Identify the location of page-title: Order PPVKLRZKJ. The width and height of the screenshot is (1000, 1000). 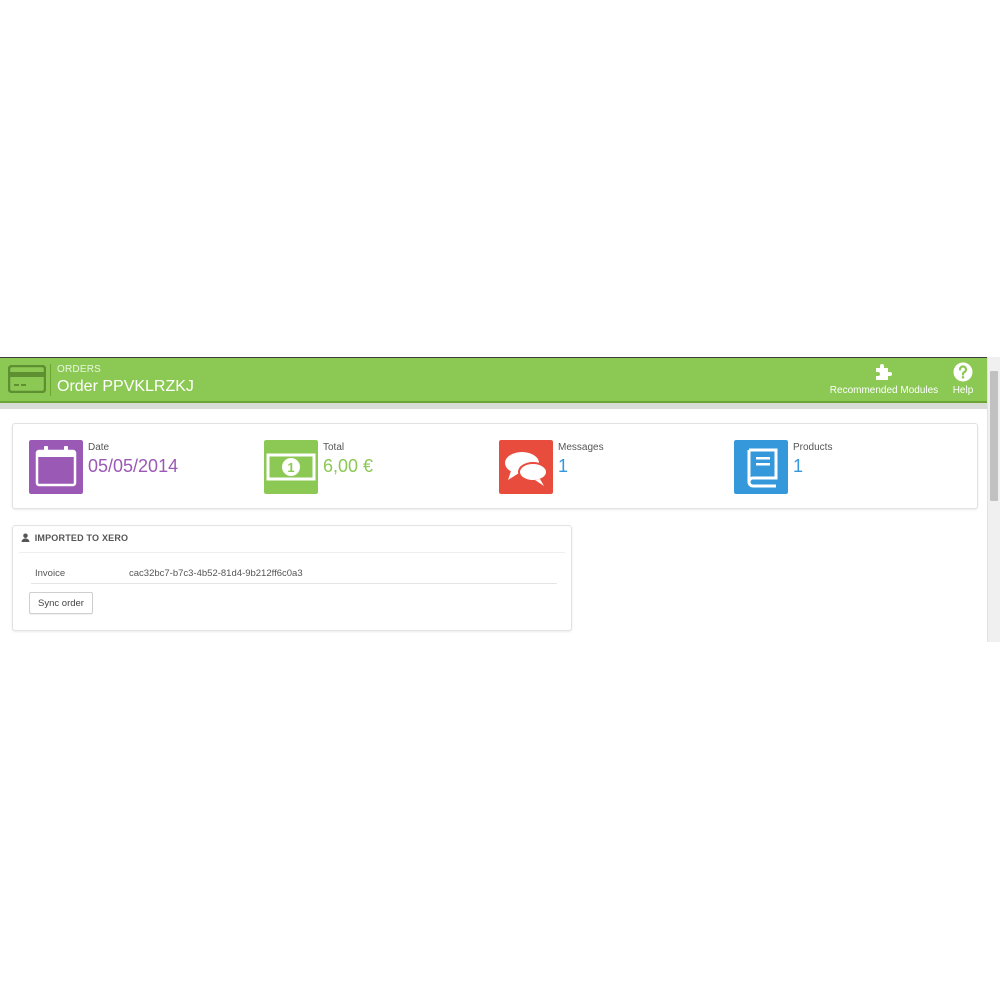
(125, 386).